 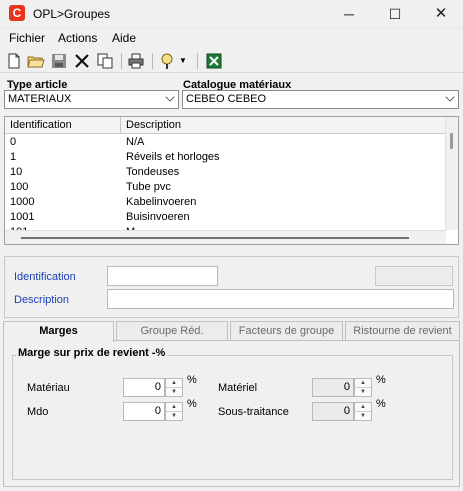 I want to click on window-title: OPL>Groupes, so click(x=72, y=14).